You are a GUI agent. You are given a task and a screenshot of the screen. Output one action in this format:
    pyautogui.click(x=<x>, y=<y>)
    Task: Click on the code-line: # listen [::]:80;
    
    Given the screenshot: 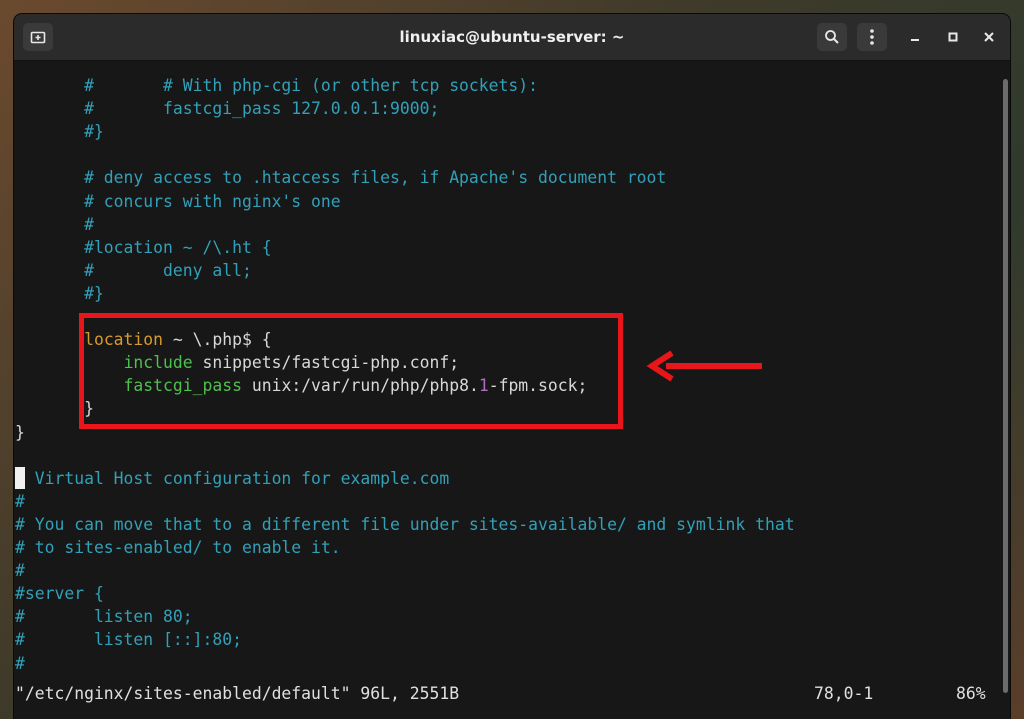 What is the action you would take?
    pyautogui.click(x=128, y=639)
    